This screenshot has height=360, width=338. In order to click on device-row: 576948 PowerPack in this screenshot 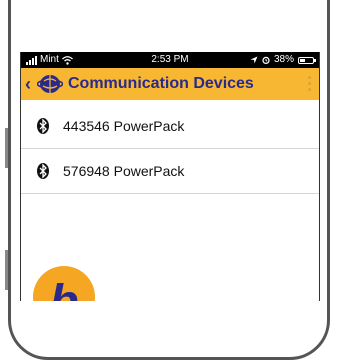, I will do `click(170, 171)`.